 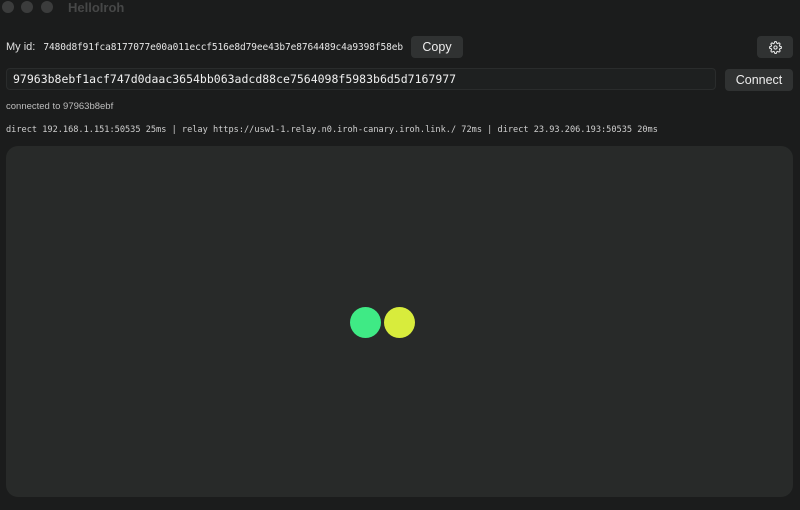 What do you see at coordinates (365, 322) in the screenshot?
I see `local-peer-dot` at bounding box center [365, 322].